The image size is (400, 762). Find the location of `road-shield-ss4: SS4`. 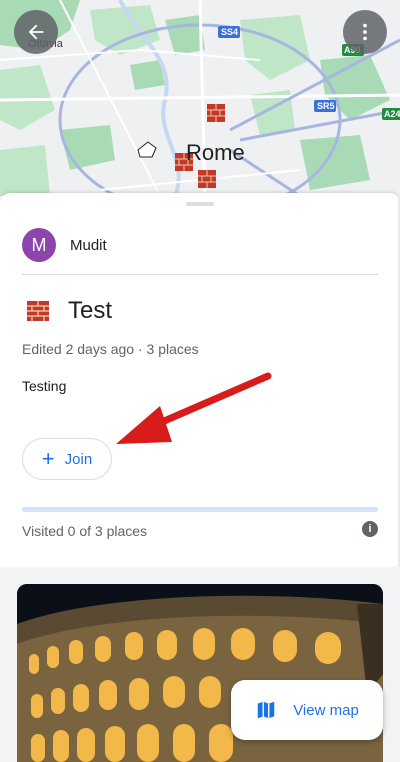

road-shield-ss4: SS4 is located at coordinates (230, 32).